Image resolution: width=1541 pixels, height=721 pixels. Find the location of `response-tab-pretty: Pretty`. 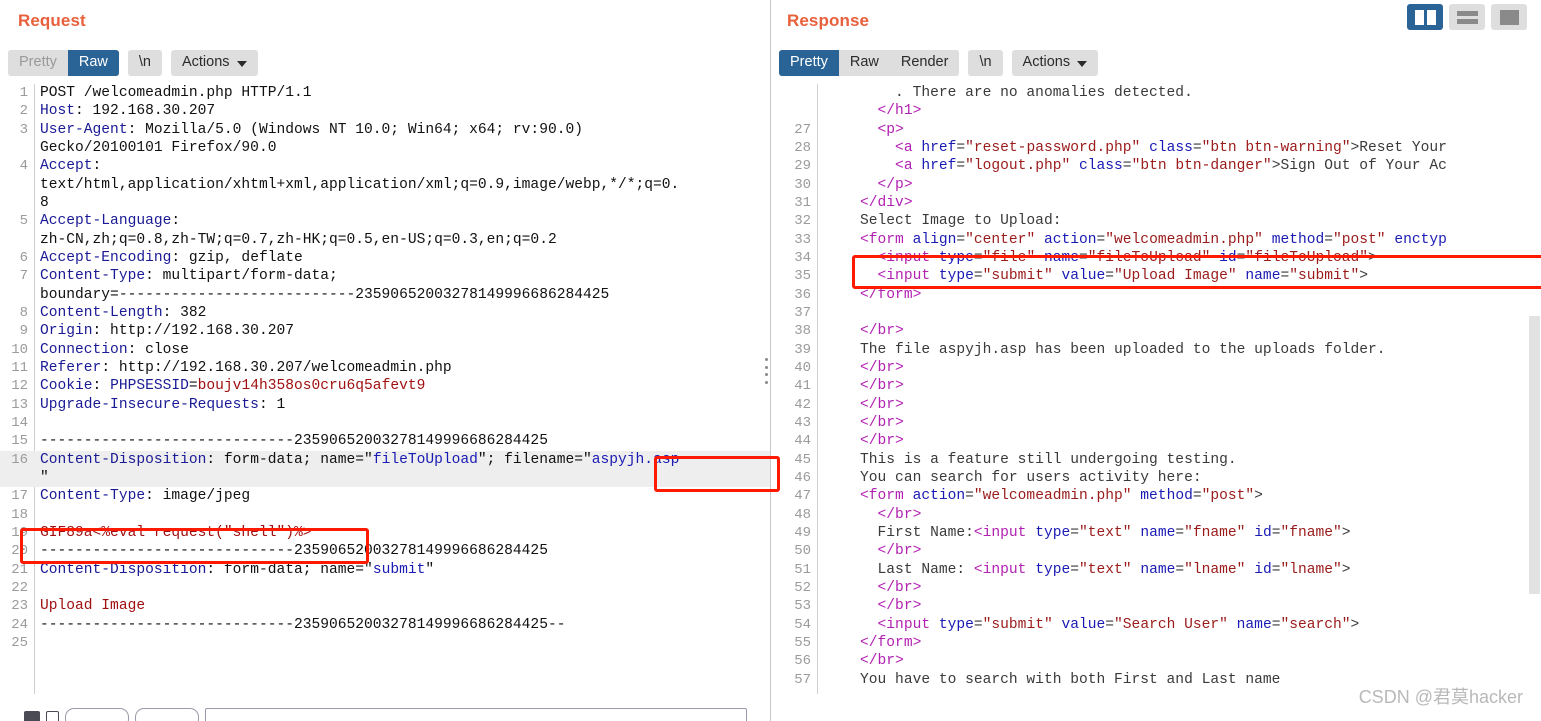

response-tab-pretty: Pretty is located at coordinates (809, 63).